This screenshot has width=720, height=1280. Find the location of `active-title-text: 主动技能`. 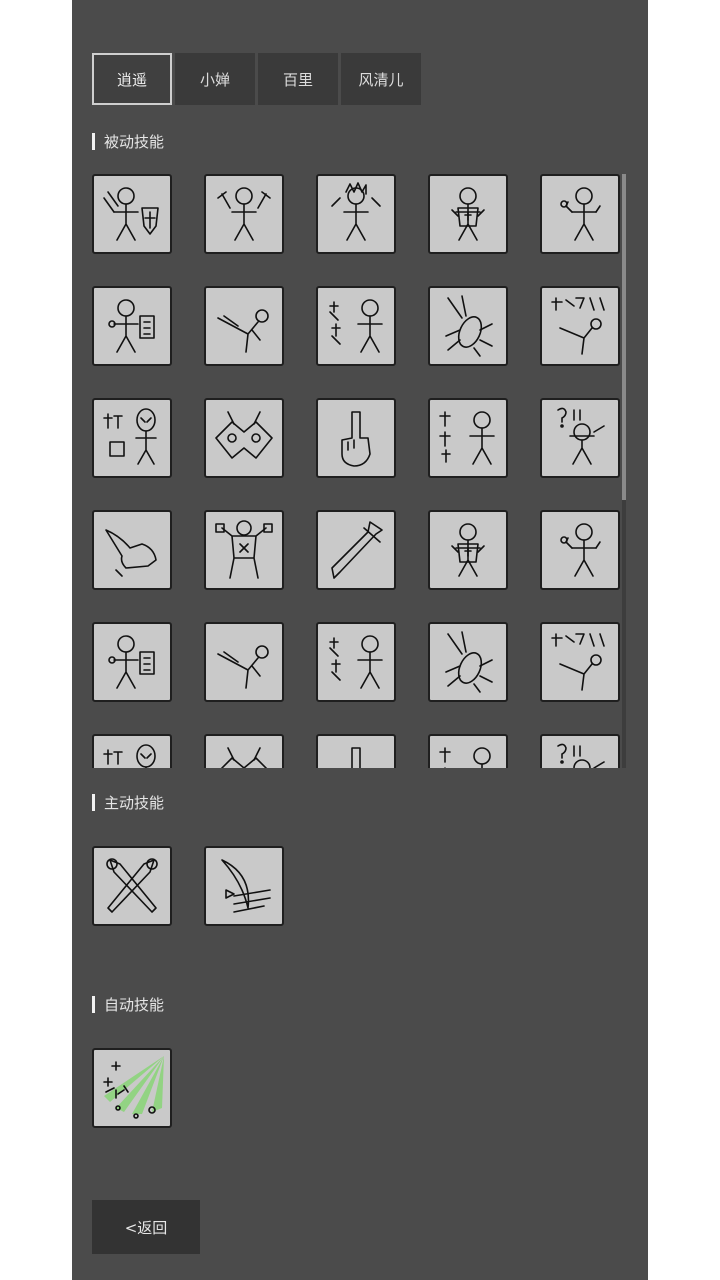

active-title-text: 主动技能 is located at coordinates (134, 802).